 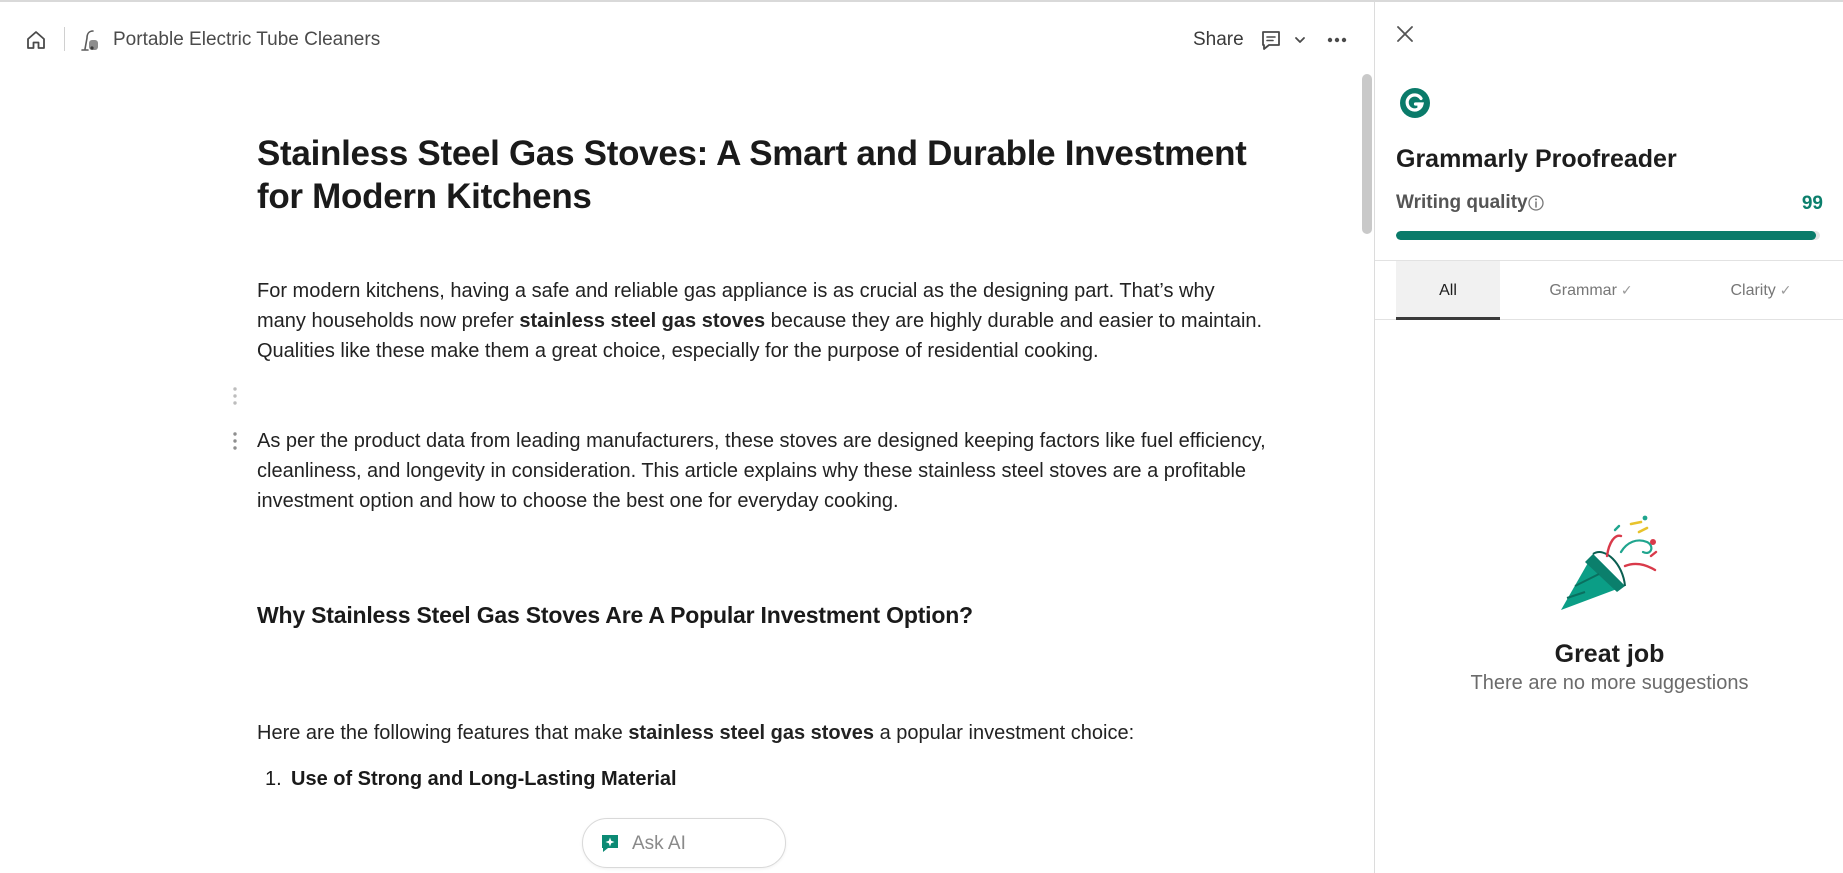 What do you see at coordinates (687, 37) in the screenshot?
I see `top-toolbar: Portable Electric Tube Cleaners Share` at bounding box center [687, 37].